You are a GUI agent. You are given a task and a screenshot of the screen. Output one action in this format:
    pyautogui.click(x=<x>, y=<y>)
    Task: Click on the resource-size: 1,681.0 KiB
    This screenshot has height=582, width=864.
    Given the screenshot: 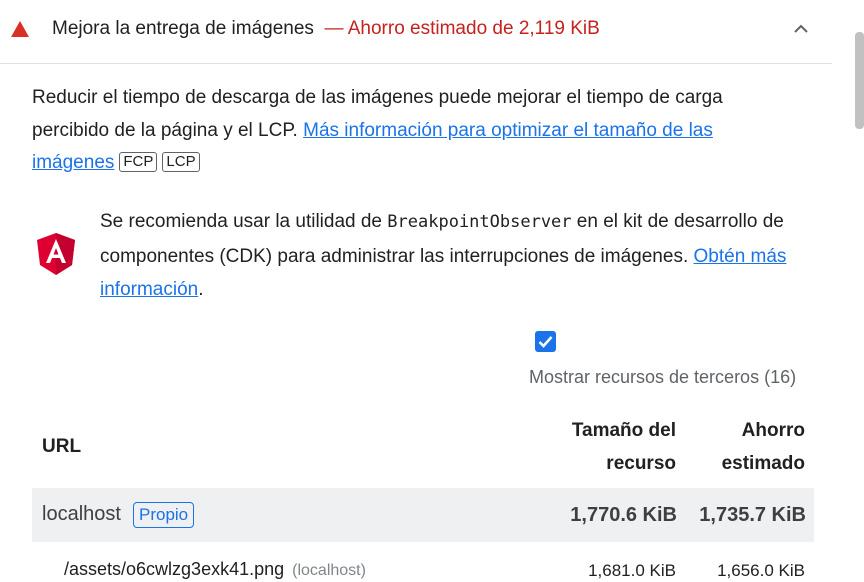 What is the action you would take?
    pyautogui.click(x=632, y=570)
    